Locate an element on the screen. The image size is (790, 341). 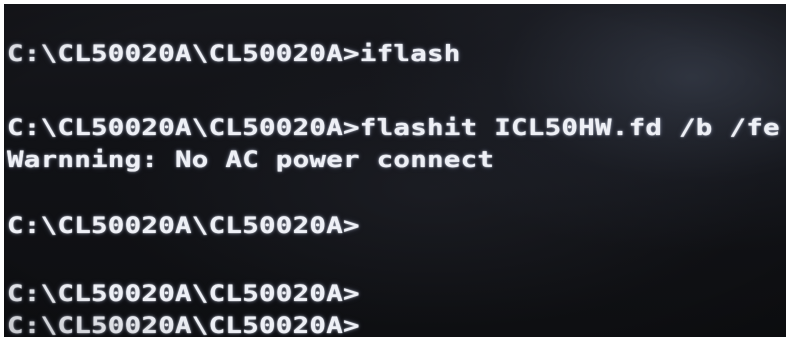
console-line-power-warning: Warnning: No AC power connect is located at coordinates (251, 160).